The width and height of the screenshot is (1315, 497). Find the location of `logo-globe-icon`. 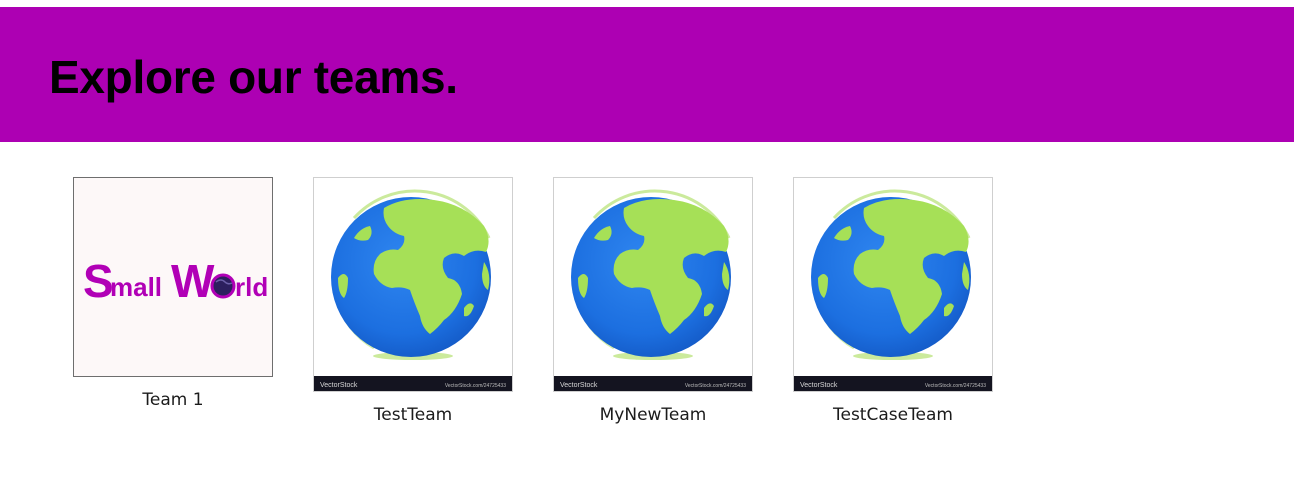

logo-globe-icon is located at coordinates (223, 286).